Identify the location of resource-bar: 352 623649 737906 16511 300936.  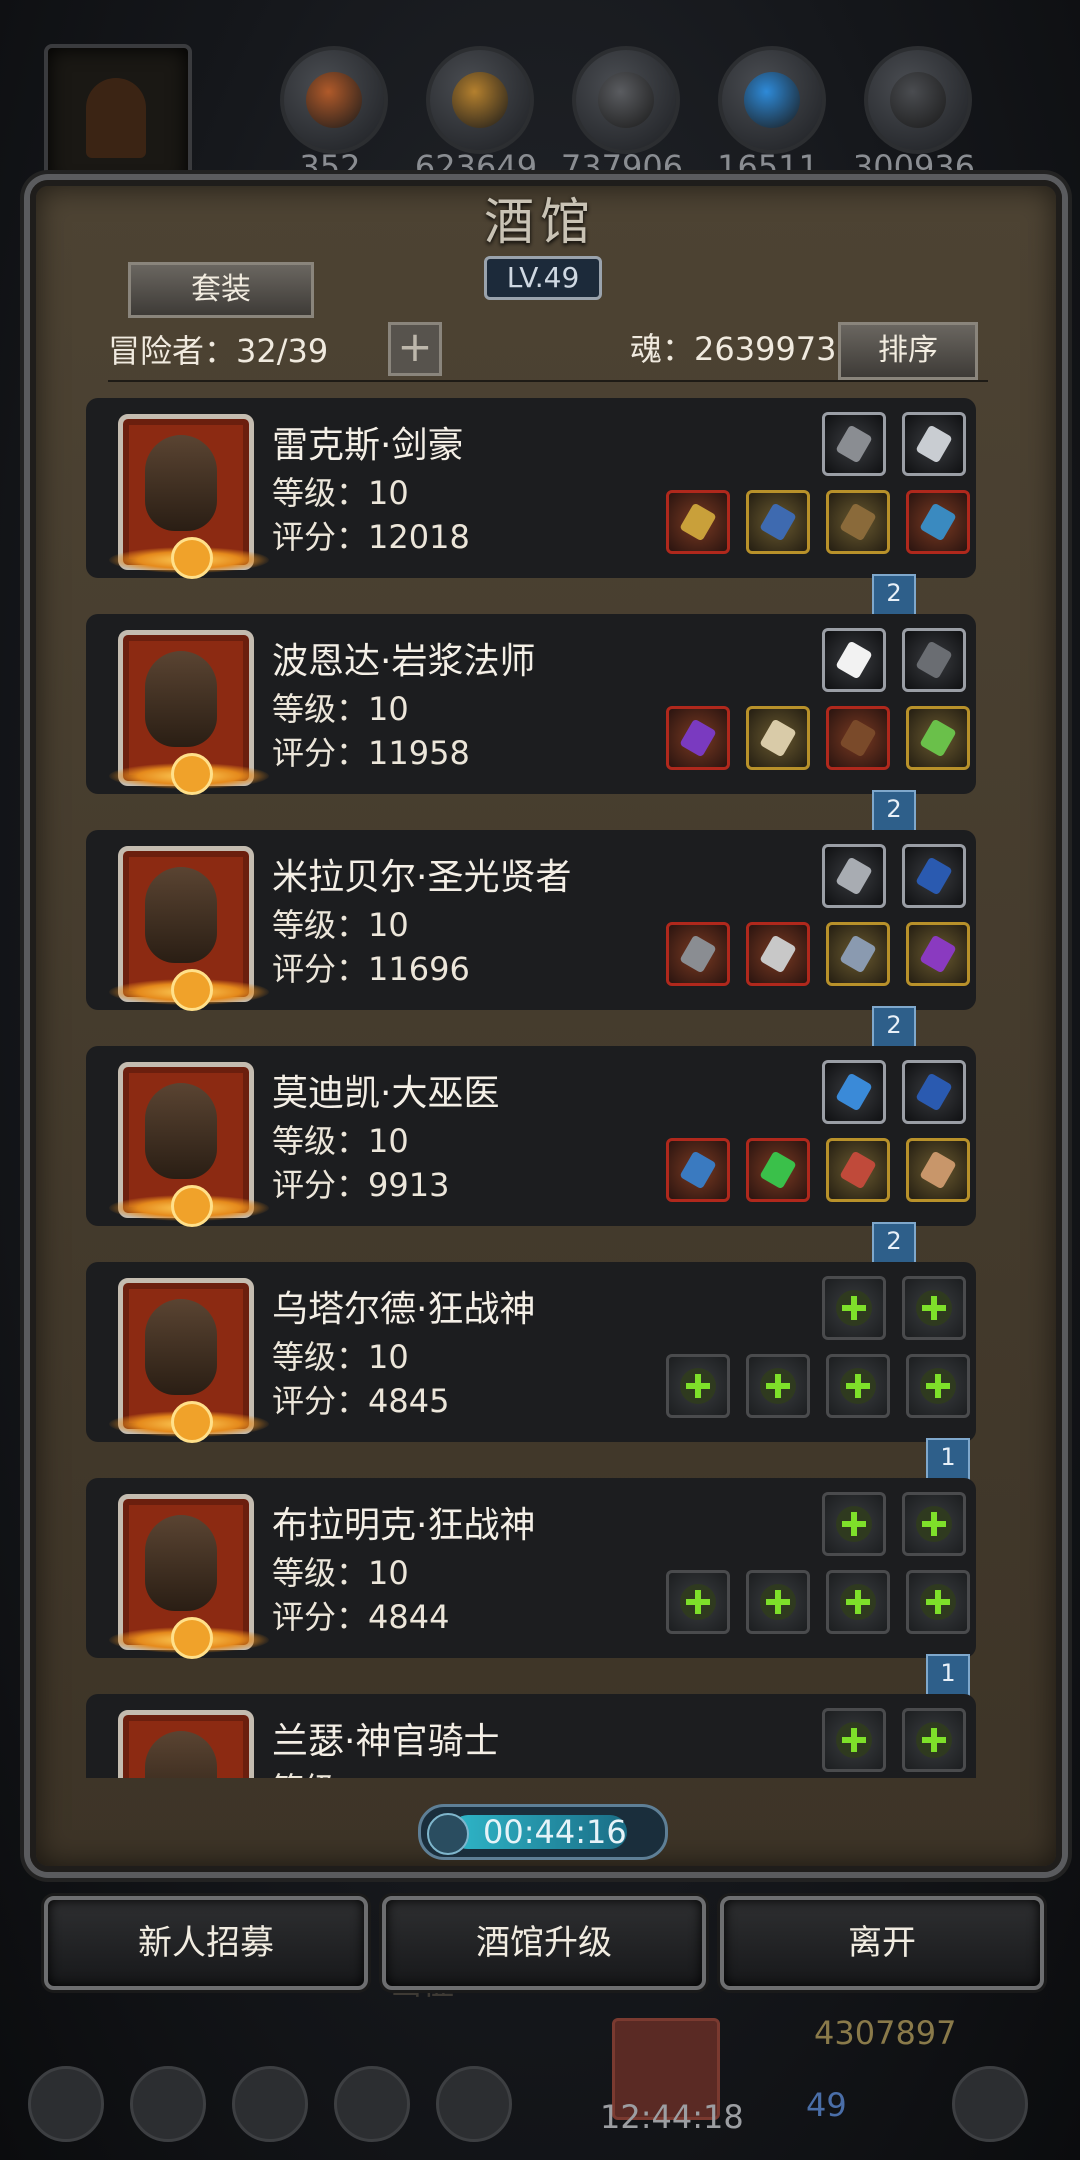
(540, 116).